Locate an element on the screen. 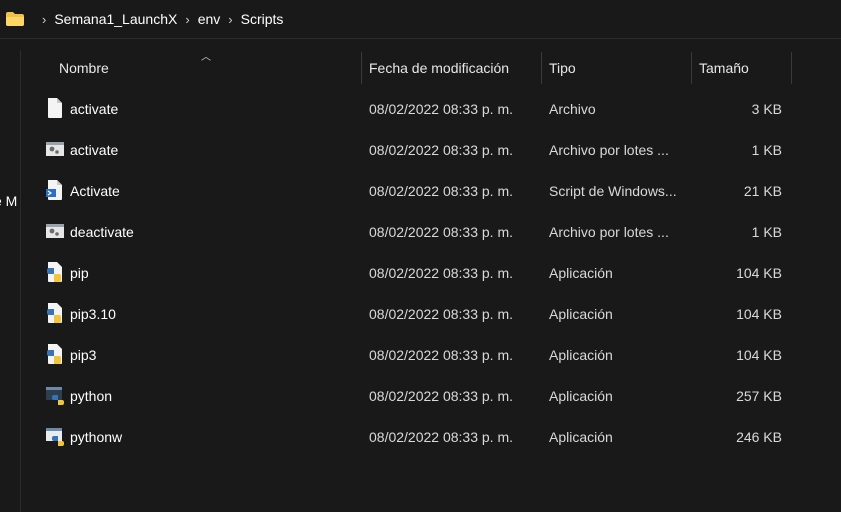 Image resolution: width=841 pixels, height=512 pixels. file-size: 246 KB is located at coordinates (759, 437).